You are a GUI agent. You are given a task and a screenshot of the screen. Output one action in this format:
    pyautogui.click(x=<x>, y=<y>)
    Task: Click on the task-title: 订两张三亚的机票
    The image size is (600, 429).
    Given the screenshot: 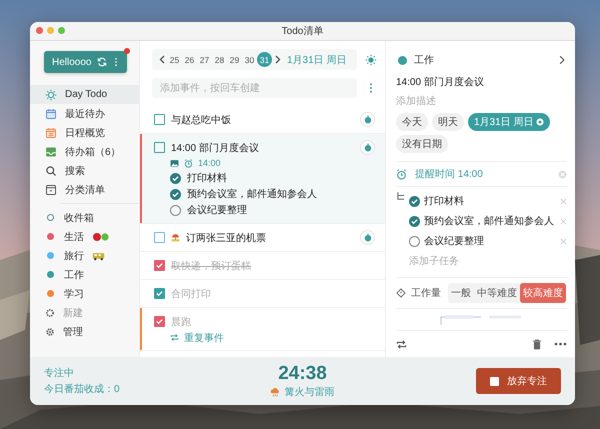 What is the action you would take?
    pyautogui.click(x=226, y=238)
    